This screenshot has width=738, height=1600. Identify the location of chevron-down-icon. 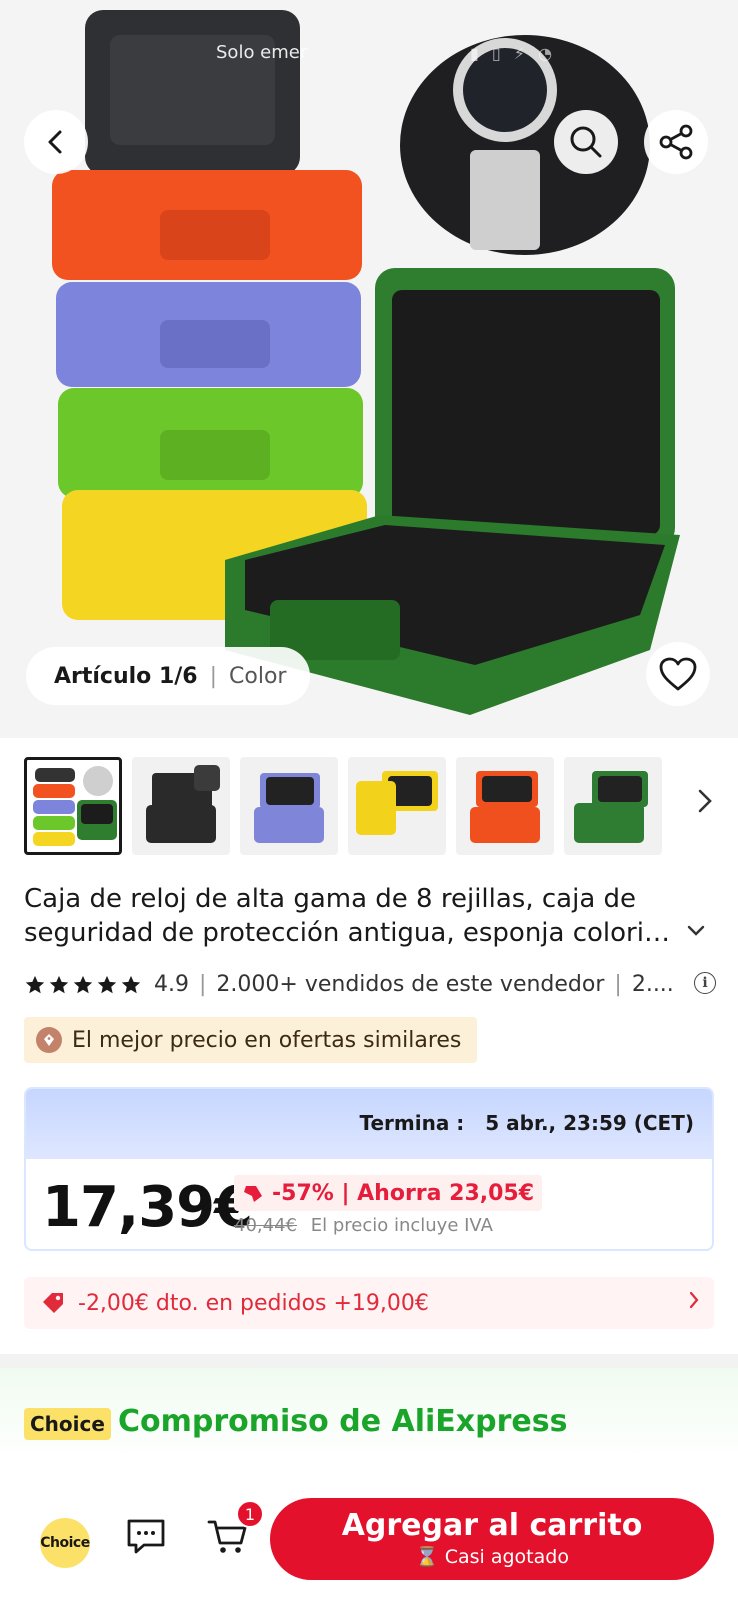
(696, 931).